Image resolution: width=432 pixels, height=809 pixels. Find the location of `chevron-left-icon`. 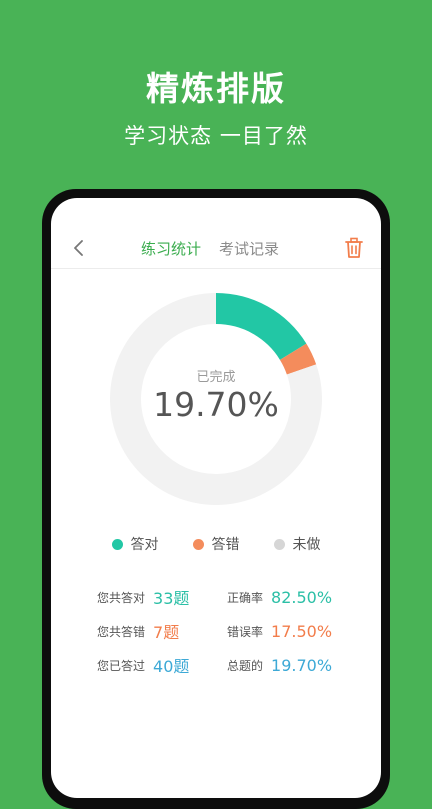

chevron-left-icon is located at coordinates (78, 248).